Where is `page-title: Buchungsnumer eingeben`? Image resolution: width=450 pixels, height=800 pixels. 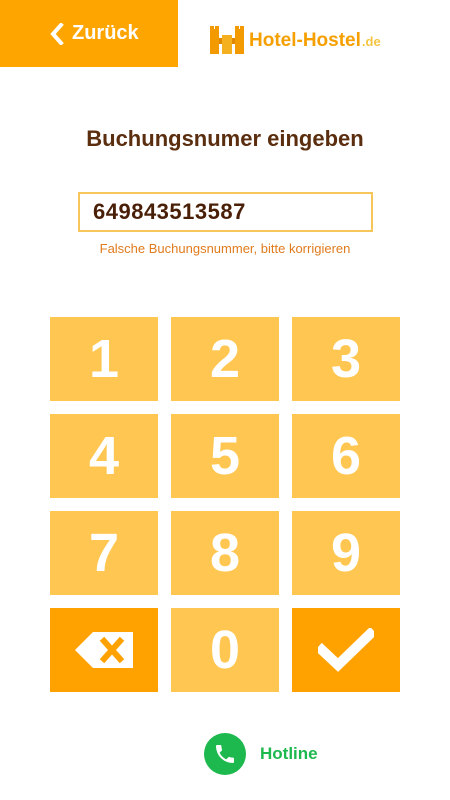
page-title: Buchungsnumer eingeben is located at coordinates (225, 138).